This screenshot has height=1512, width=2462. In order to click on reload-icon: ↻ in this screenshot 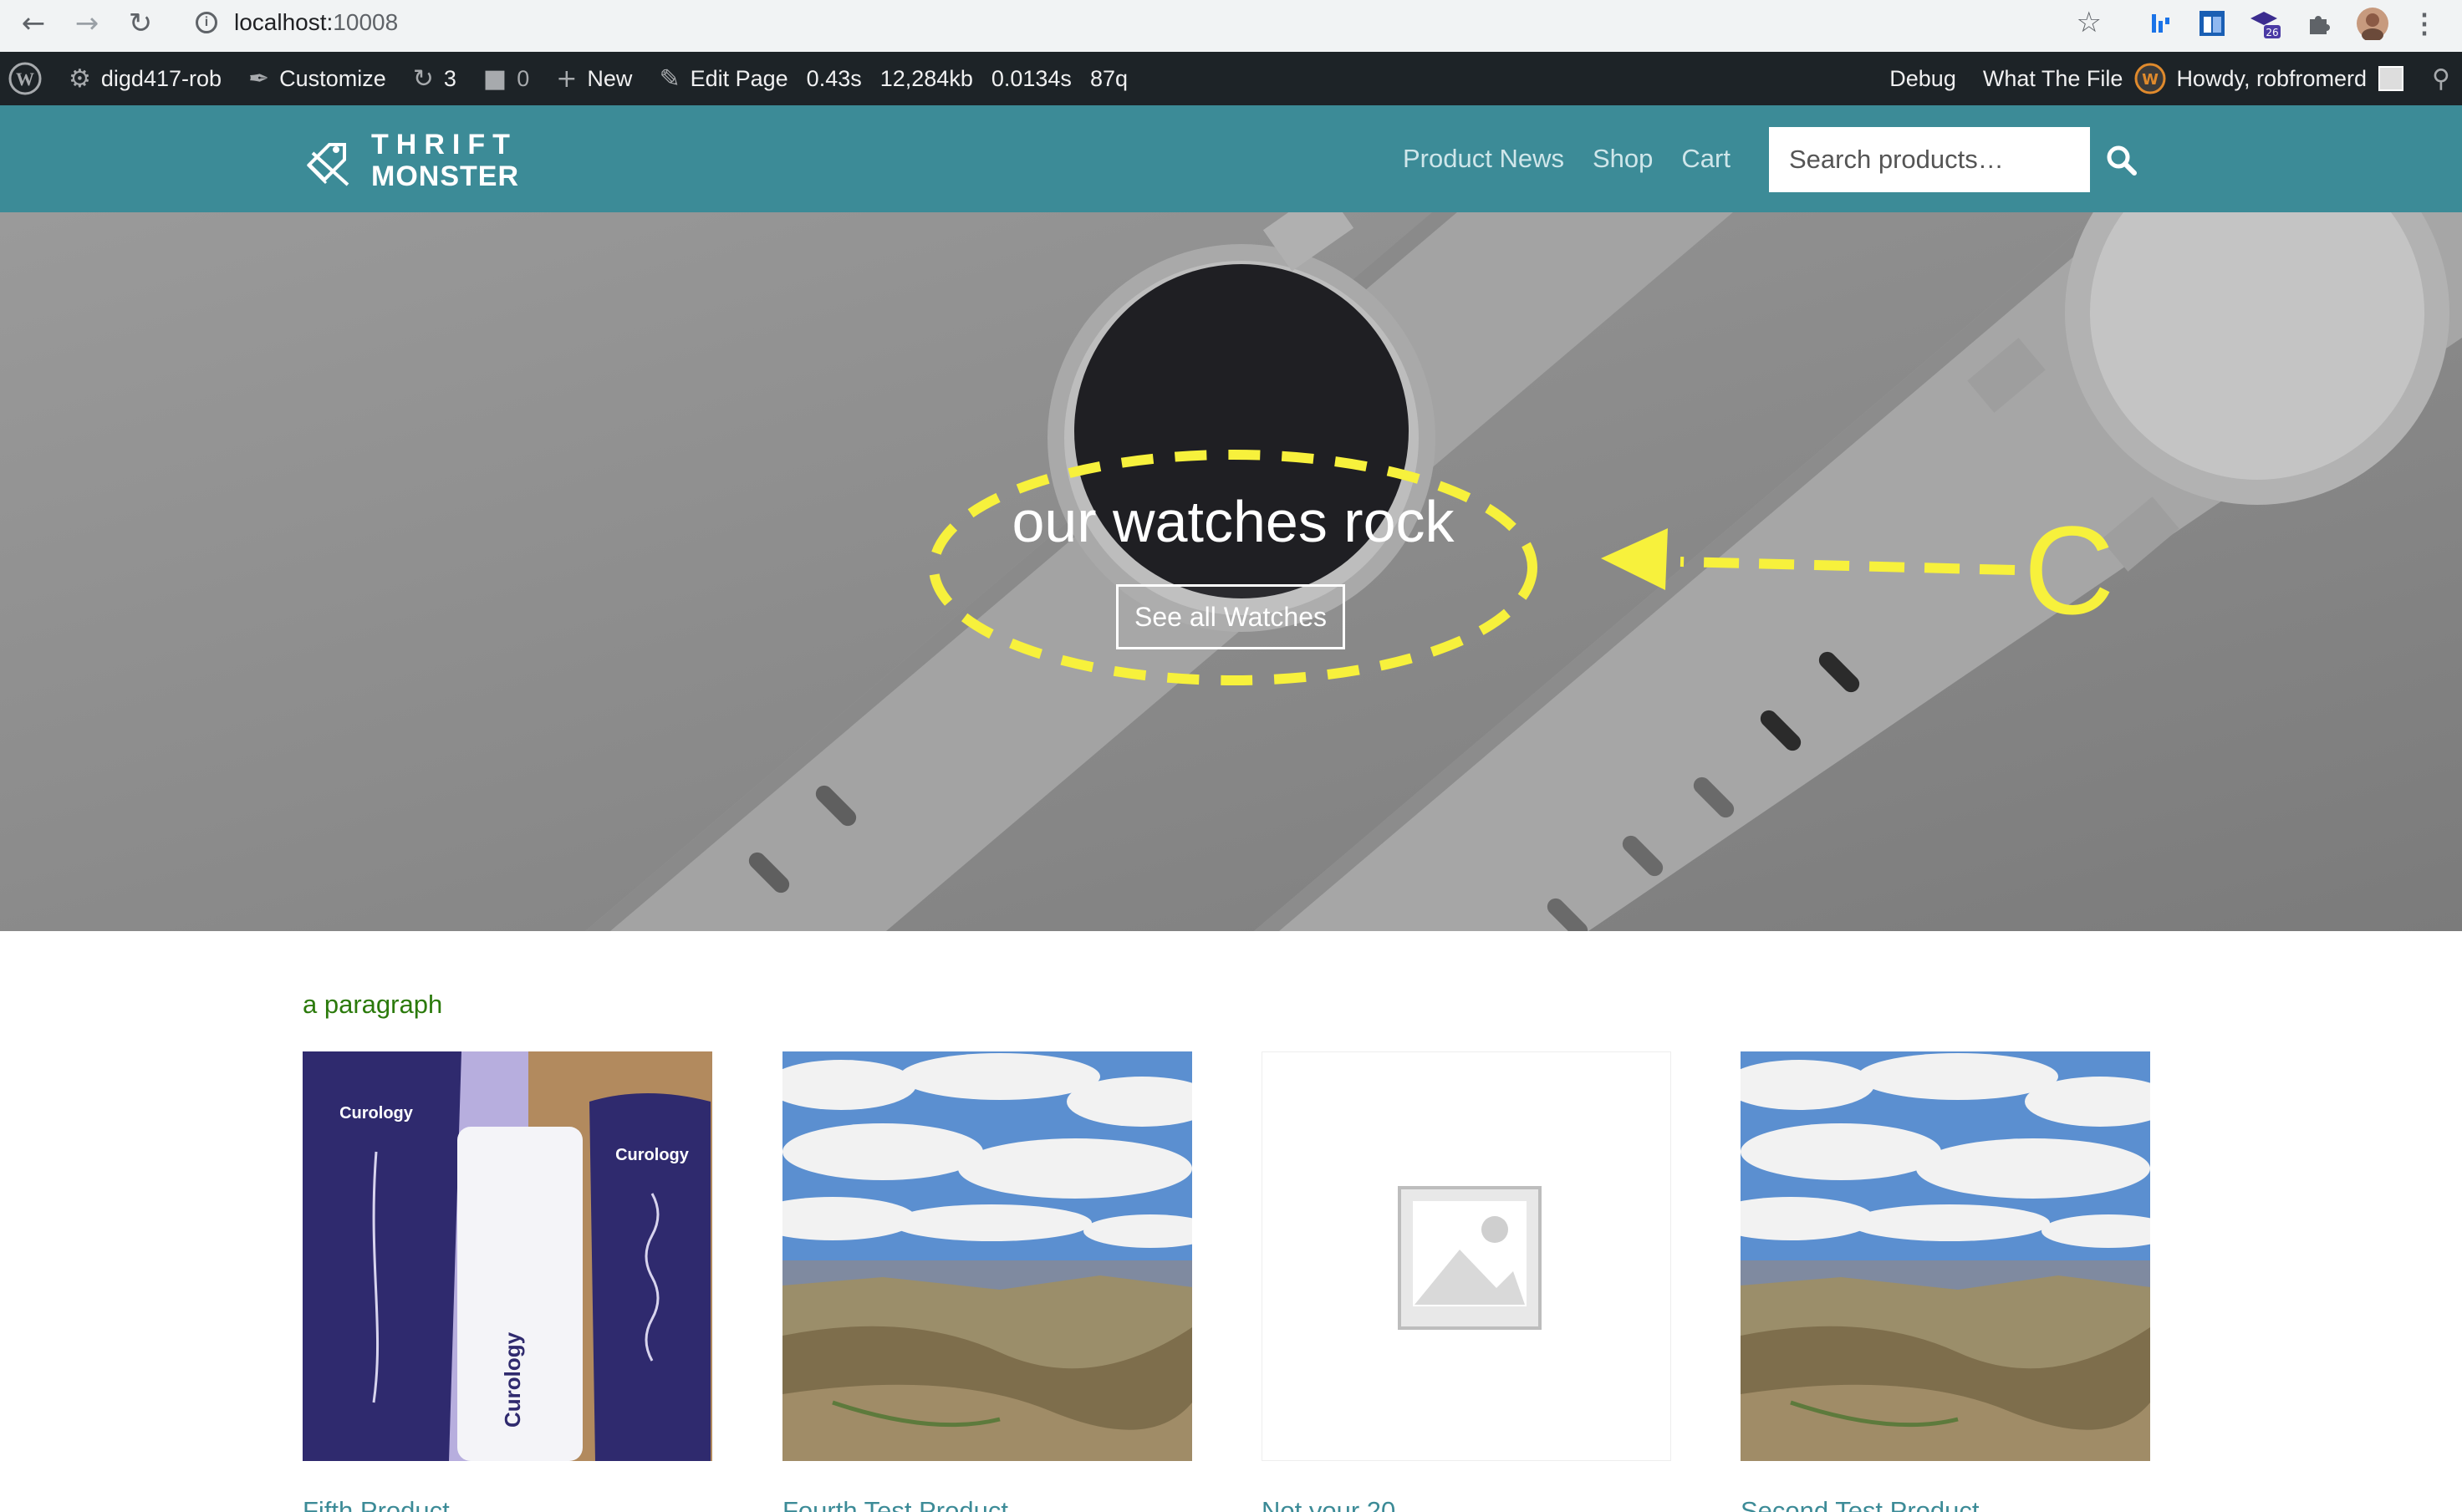, I will do `click(140, 23)`.